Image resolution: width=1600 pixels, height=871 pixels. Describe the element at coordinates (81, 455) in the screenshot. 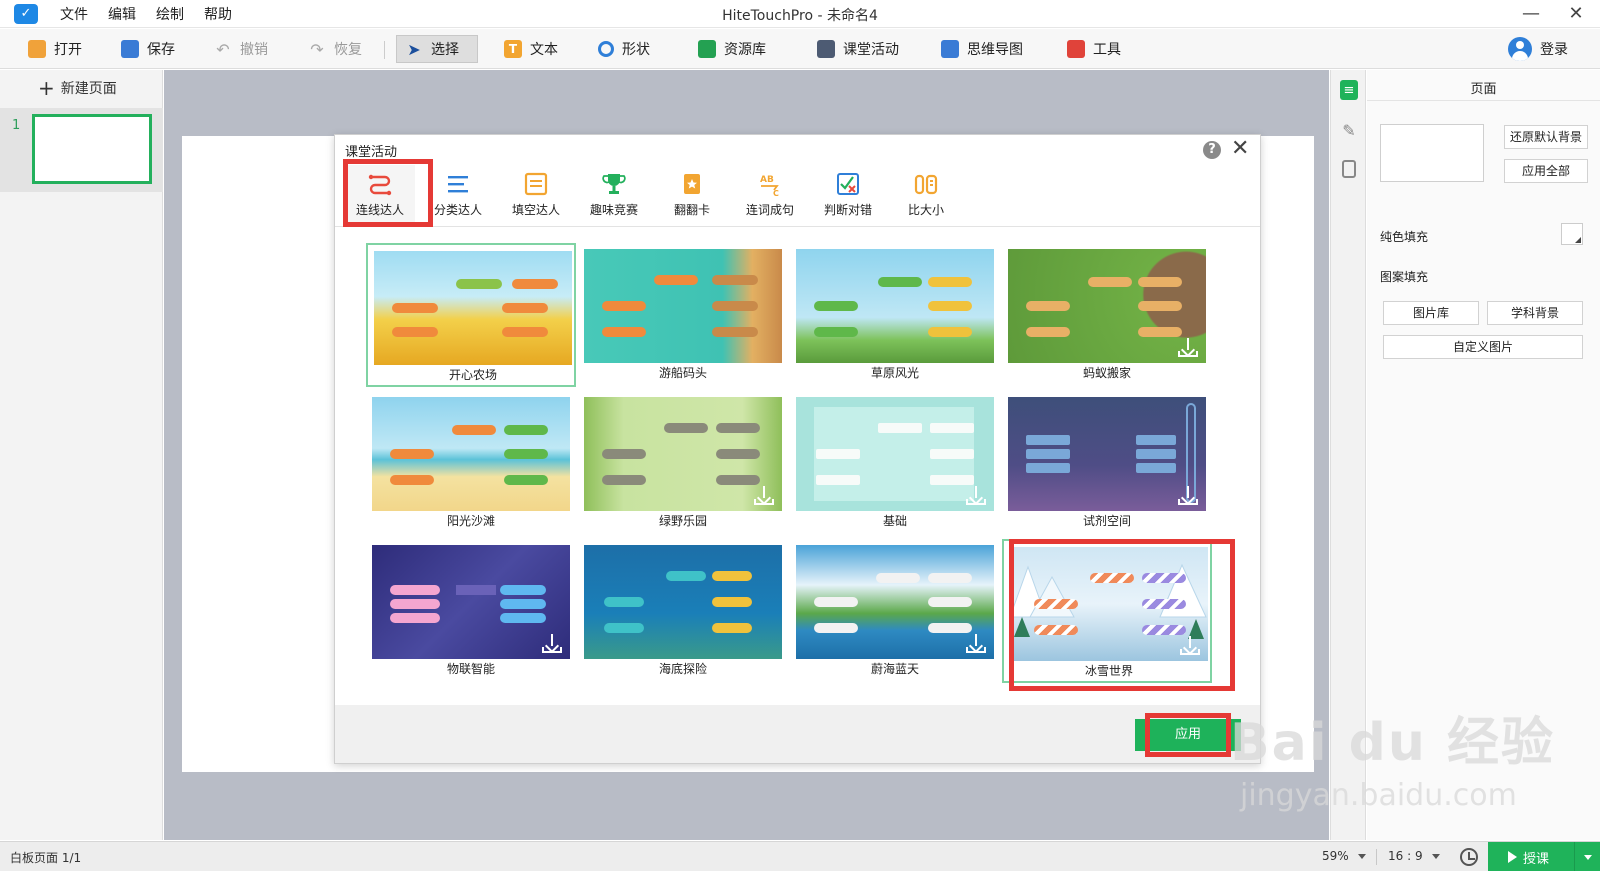

I see `pages-panel: + 新建页面 1` at that location.